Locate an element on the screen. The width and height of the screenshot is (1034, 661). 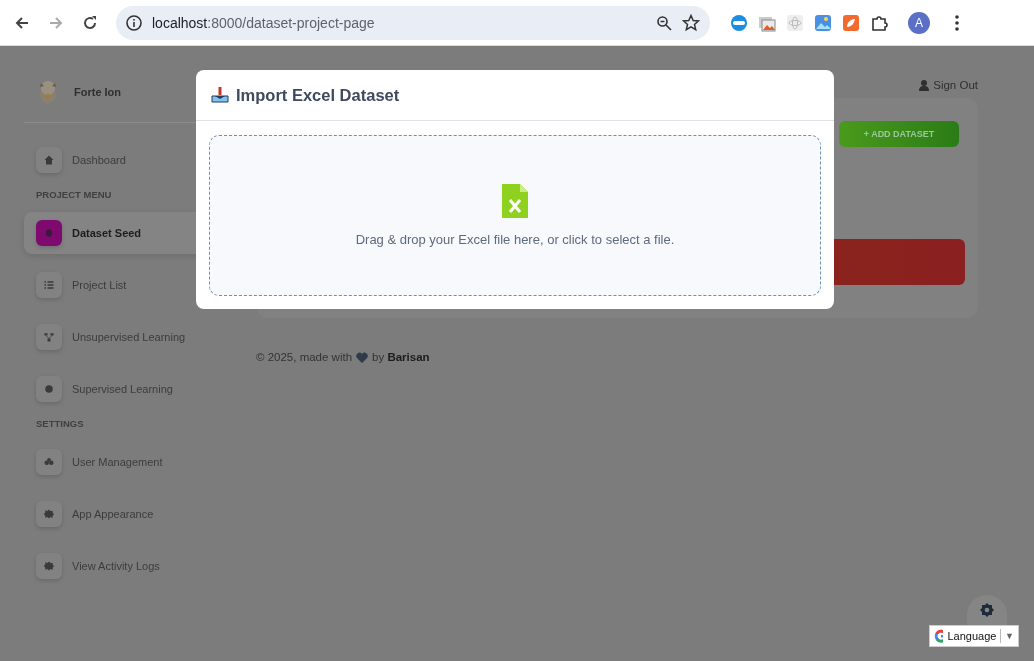
leaf-icon is located at coordinates (851, 22).